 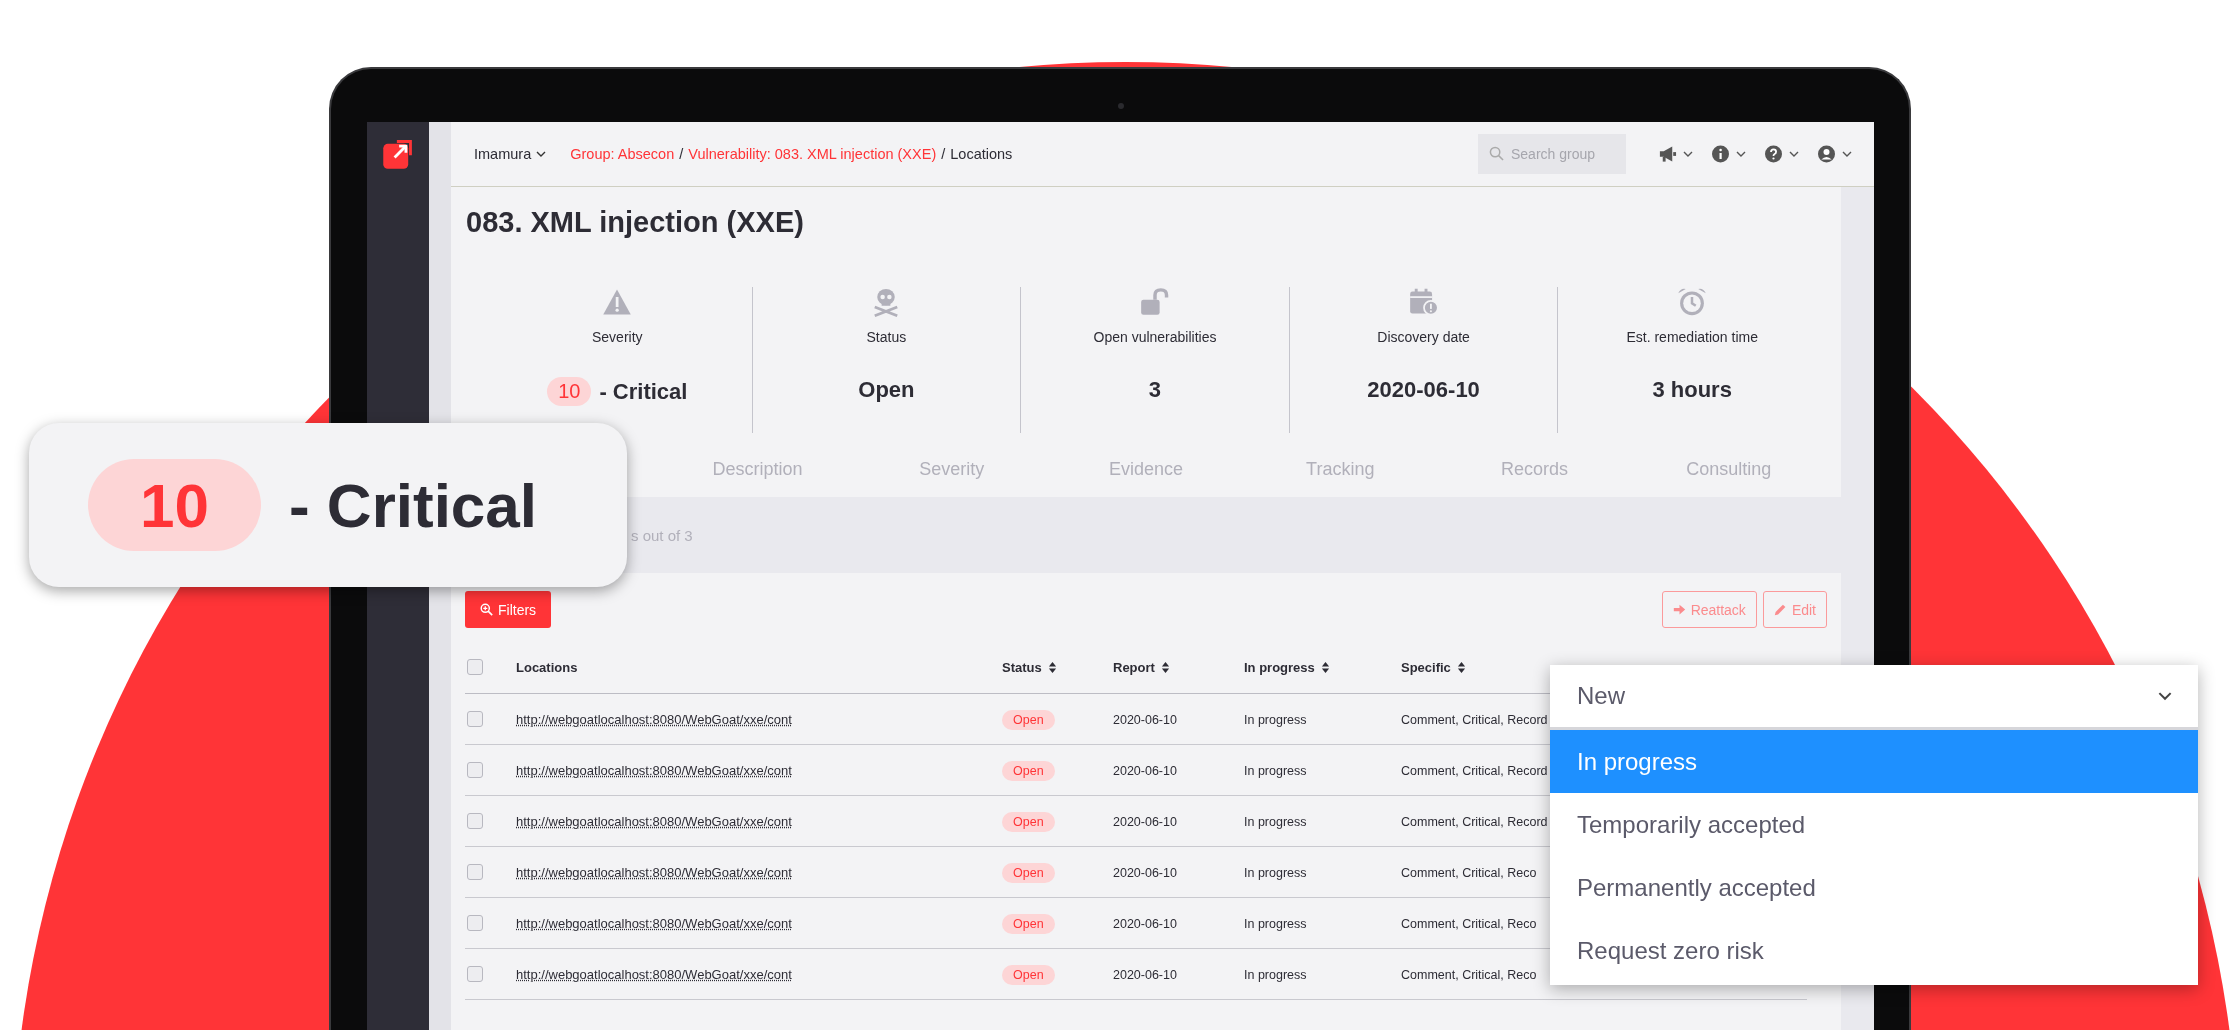 I want to click on megaphone-menu-button, so click(x=1675, y=154).